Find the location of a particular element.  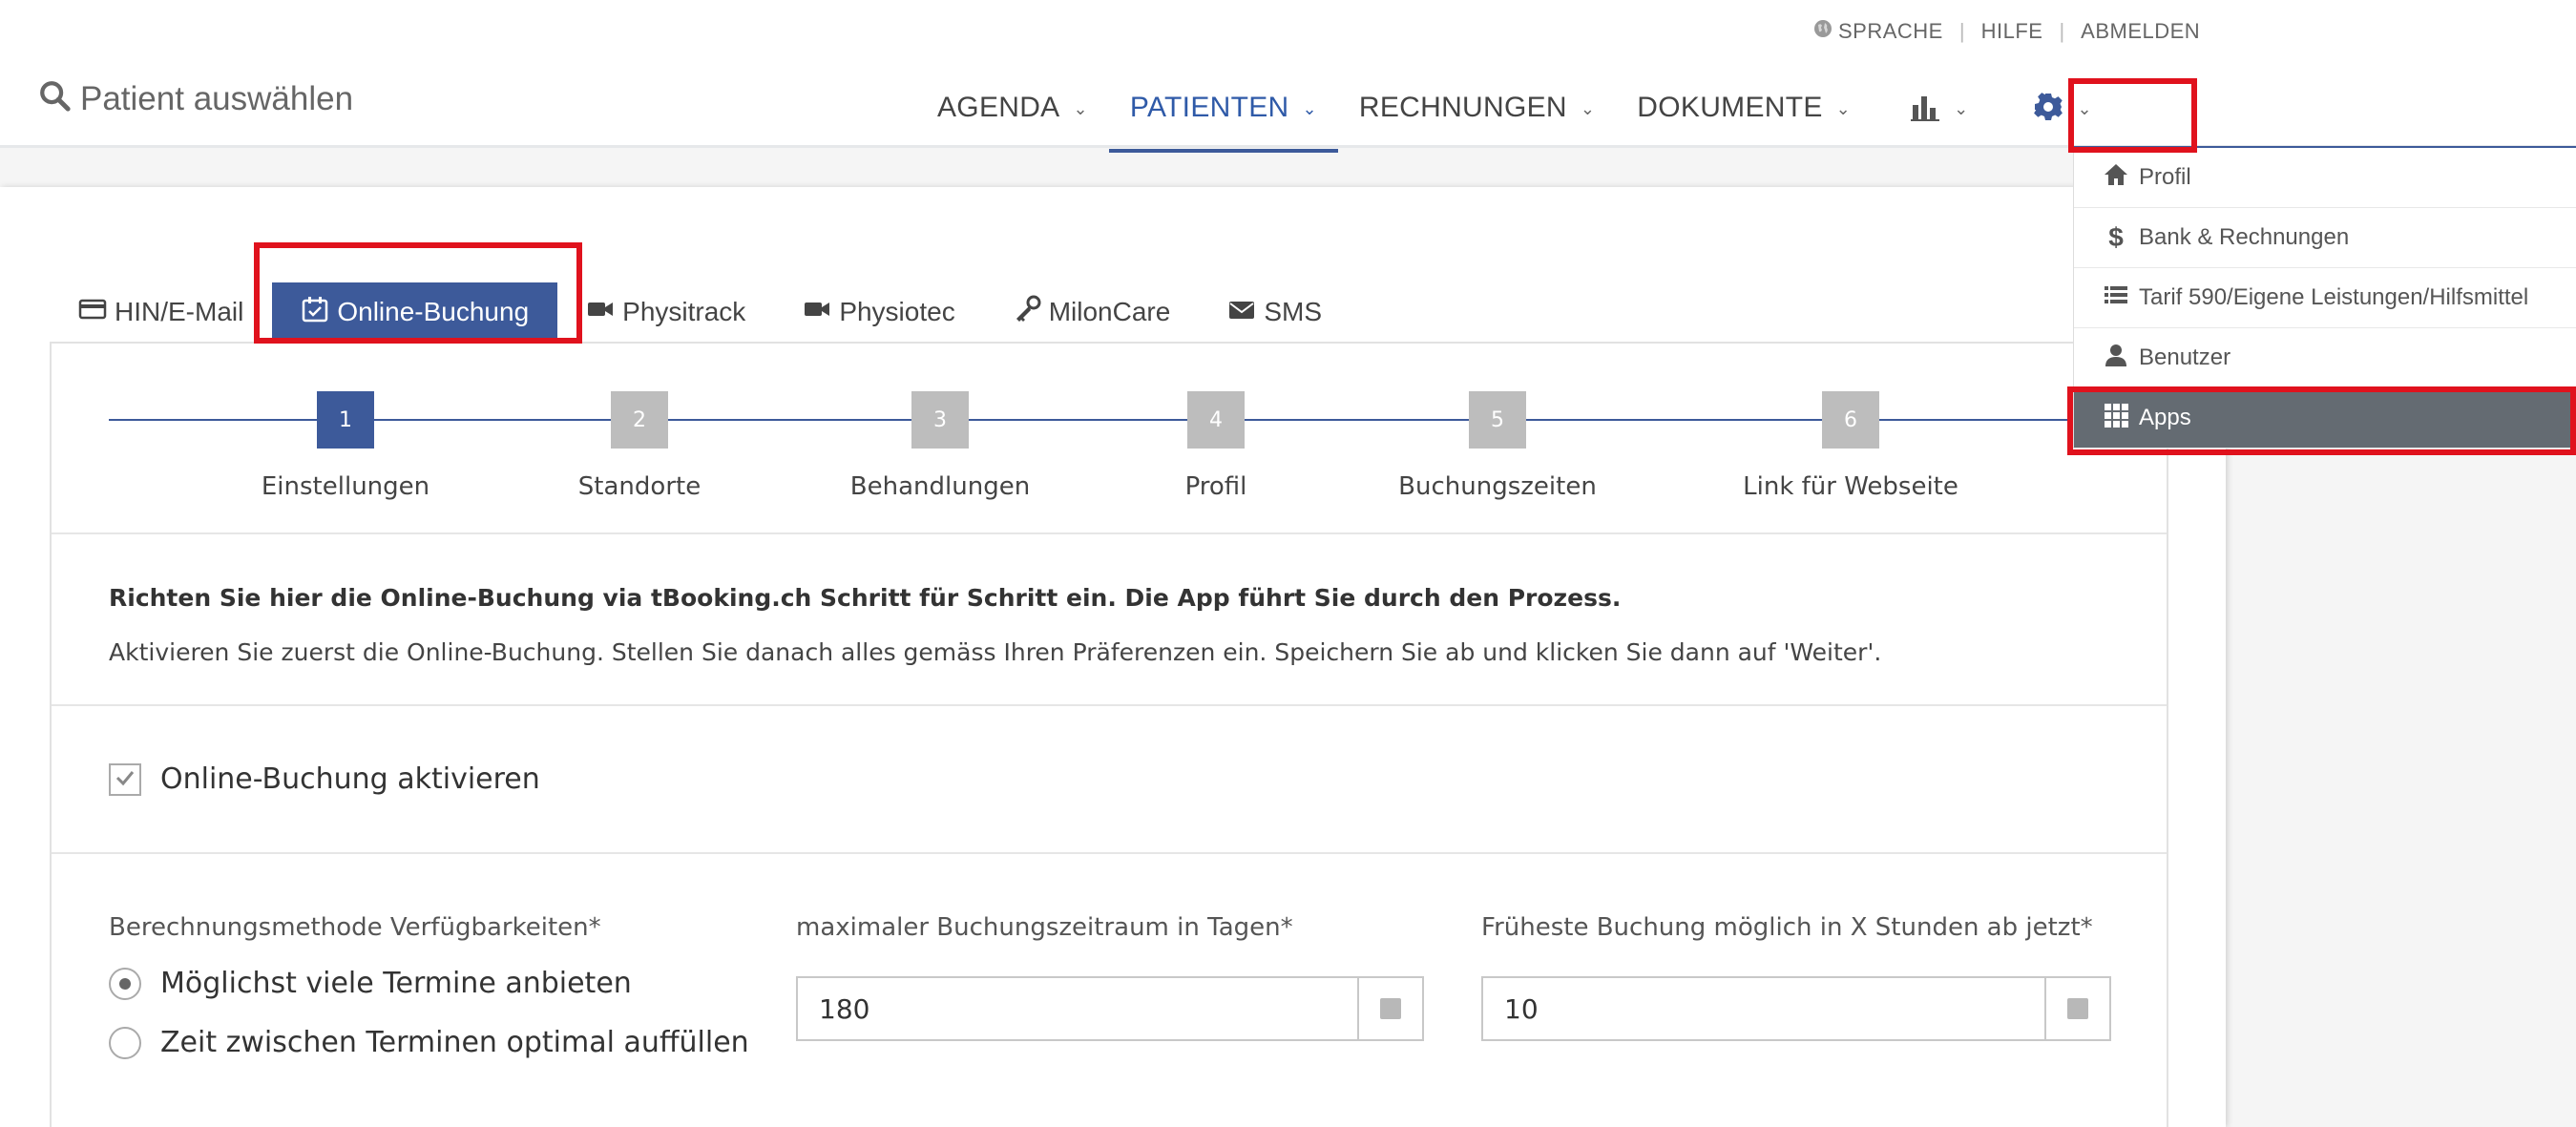

step-number: 3 is located at coordinates (940, 420).